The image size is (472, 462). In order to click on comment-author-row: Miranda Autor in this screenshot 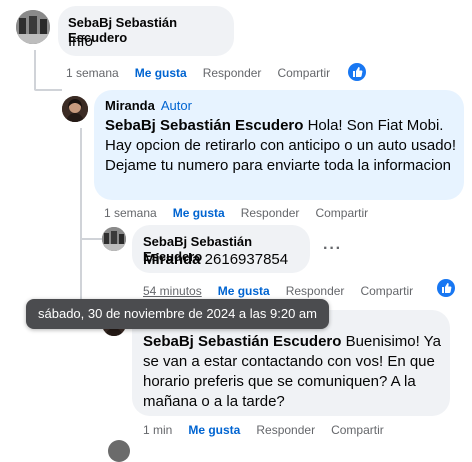, I will do `click(148, 105)`.